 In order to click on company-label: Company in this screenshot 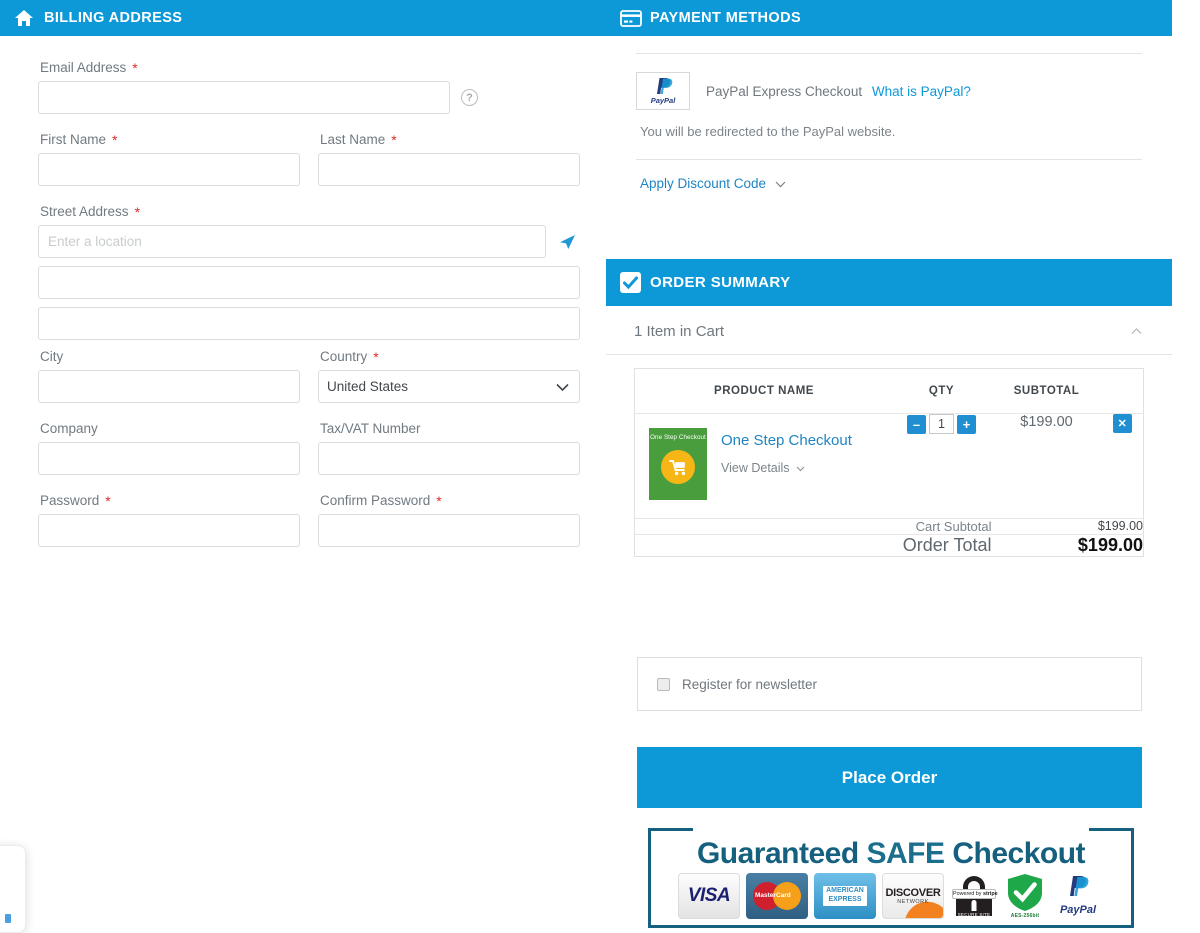, I will do `click(170, 428)`.